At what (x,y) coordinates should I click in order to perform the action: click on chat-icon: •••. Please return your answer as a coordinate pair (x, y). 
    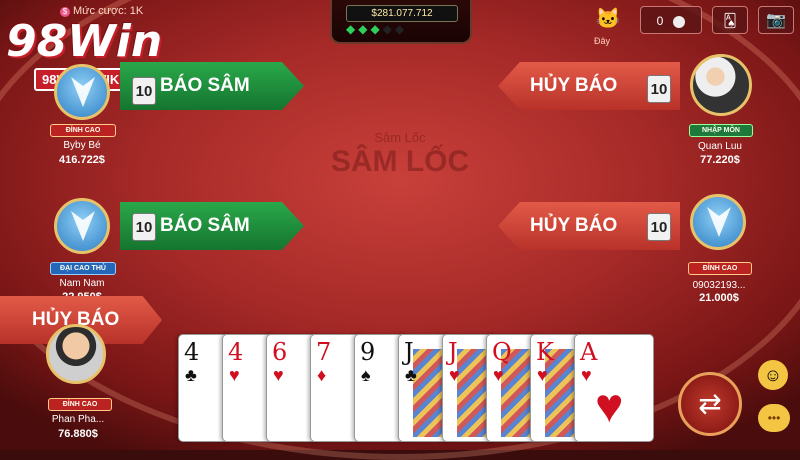
    Looking at the image, I should click on (774, 418).